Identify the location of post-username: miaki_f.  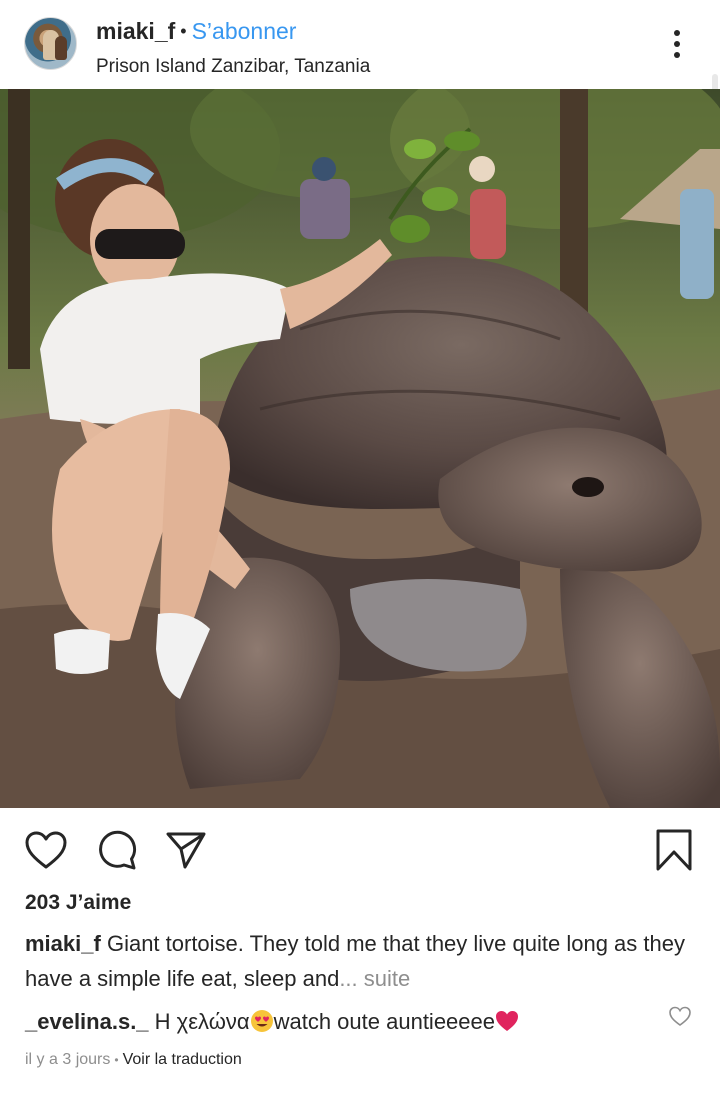
(135, 31).